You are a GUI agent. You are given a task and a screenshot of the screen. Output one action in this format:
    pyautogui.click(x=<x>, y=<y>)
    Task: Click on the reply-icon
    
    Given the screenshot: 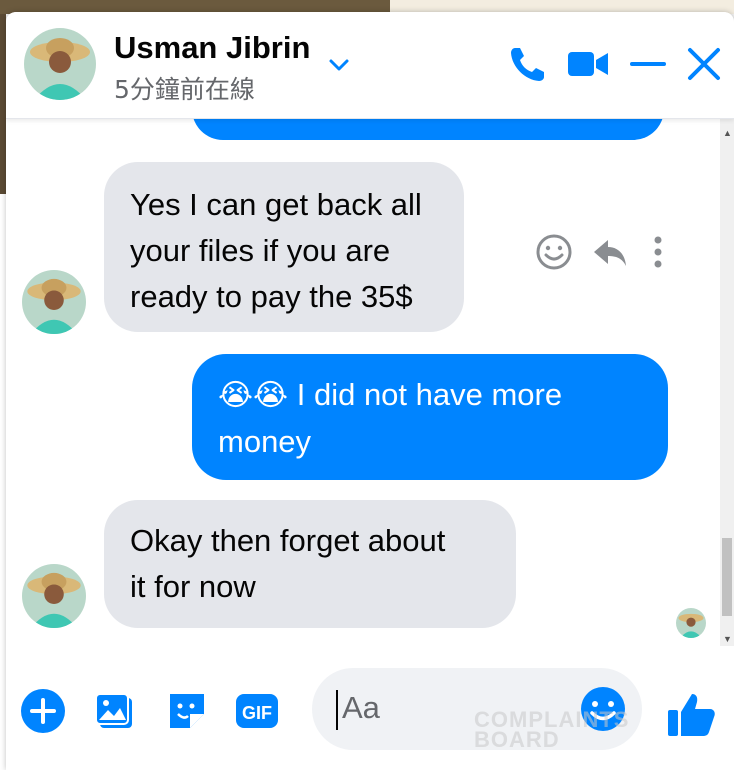 What is the action you would take?
    pyautogui.click(x=610, y=254)
    